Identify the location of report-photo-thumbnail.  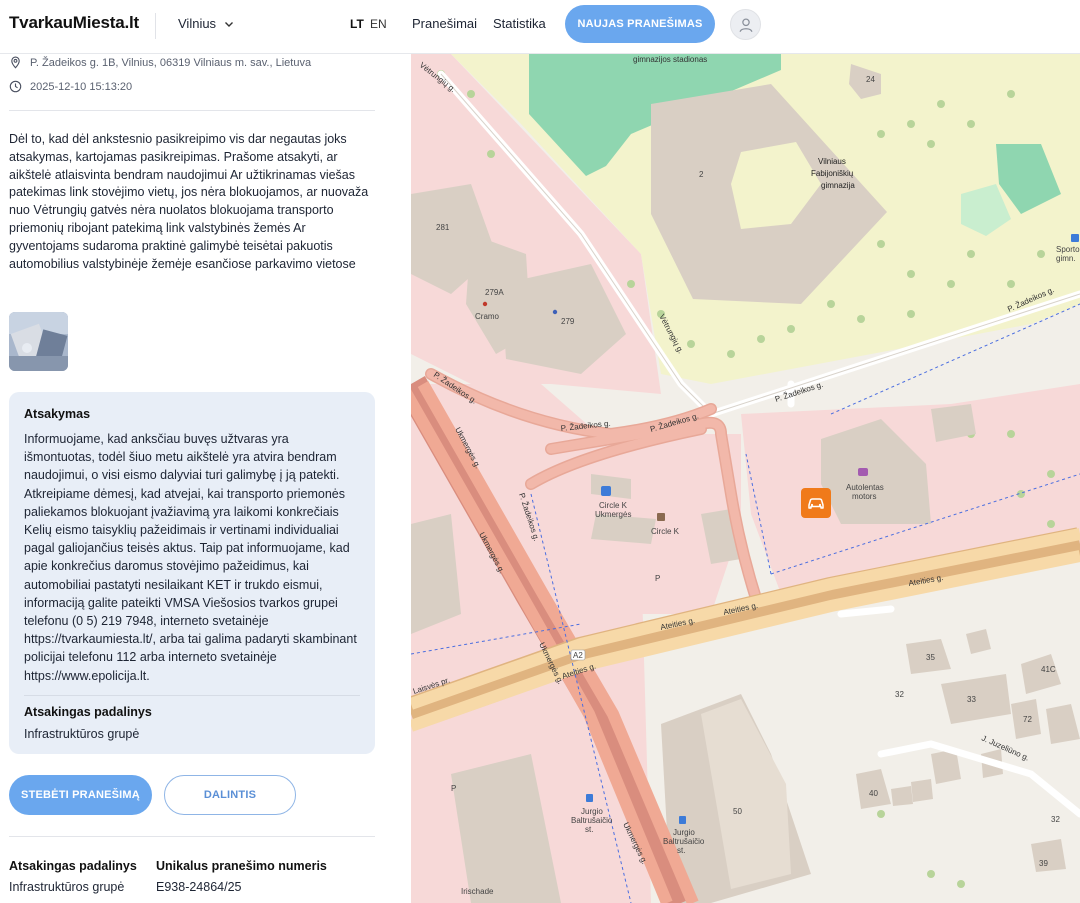
(38, 341).